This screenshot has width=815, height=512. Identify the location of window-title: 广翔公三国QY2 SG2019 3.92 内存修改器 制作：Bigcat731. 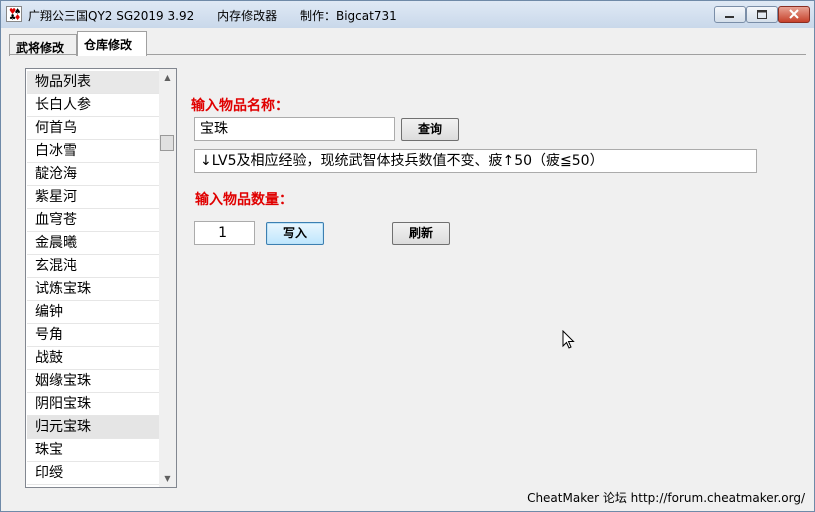
(212, 16).